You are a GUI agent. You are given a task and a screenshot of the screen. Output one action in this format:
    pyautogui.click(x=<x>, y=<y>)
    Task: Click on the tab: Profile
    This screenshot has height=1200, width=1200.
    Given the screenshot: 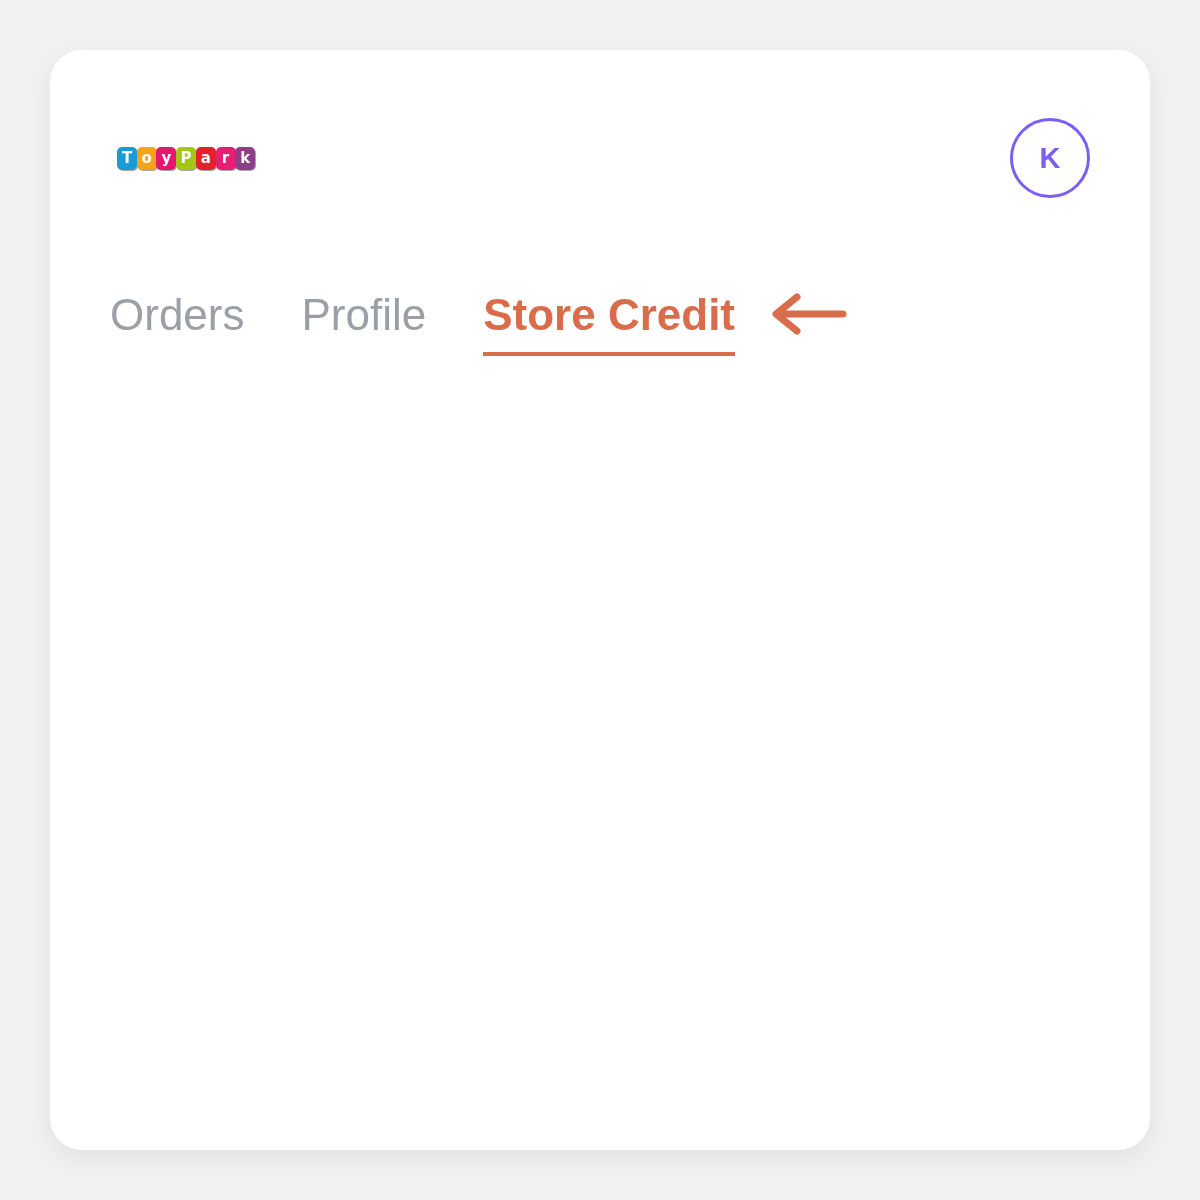 What is the action you would take?
    pyautogui.click(x=364, y=322)
    